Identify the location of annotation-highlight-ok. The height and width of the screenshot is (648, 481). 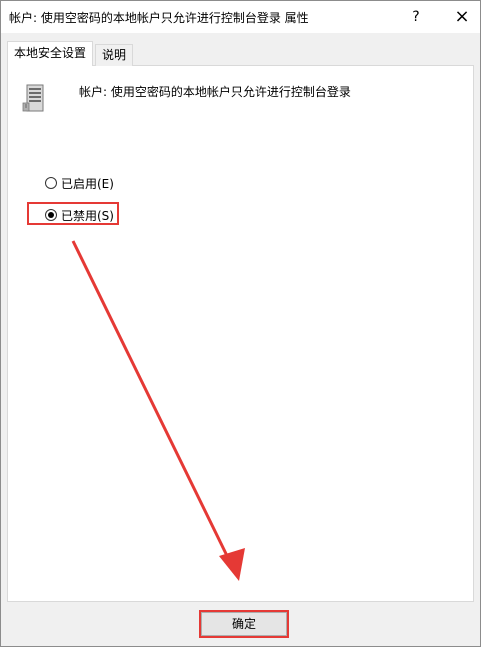
(244, 624).